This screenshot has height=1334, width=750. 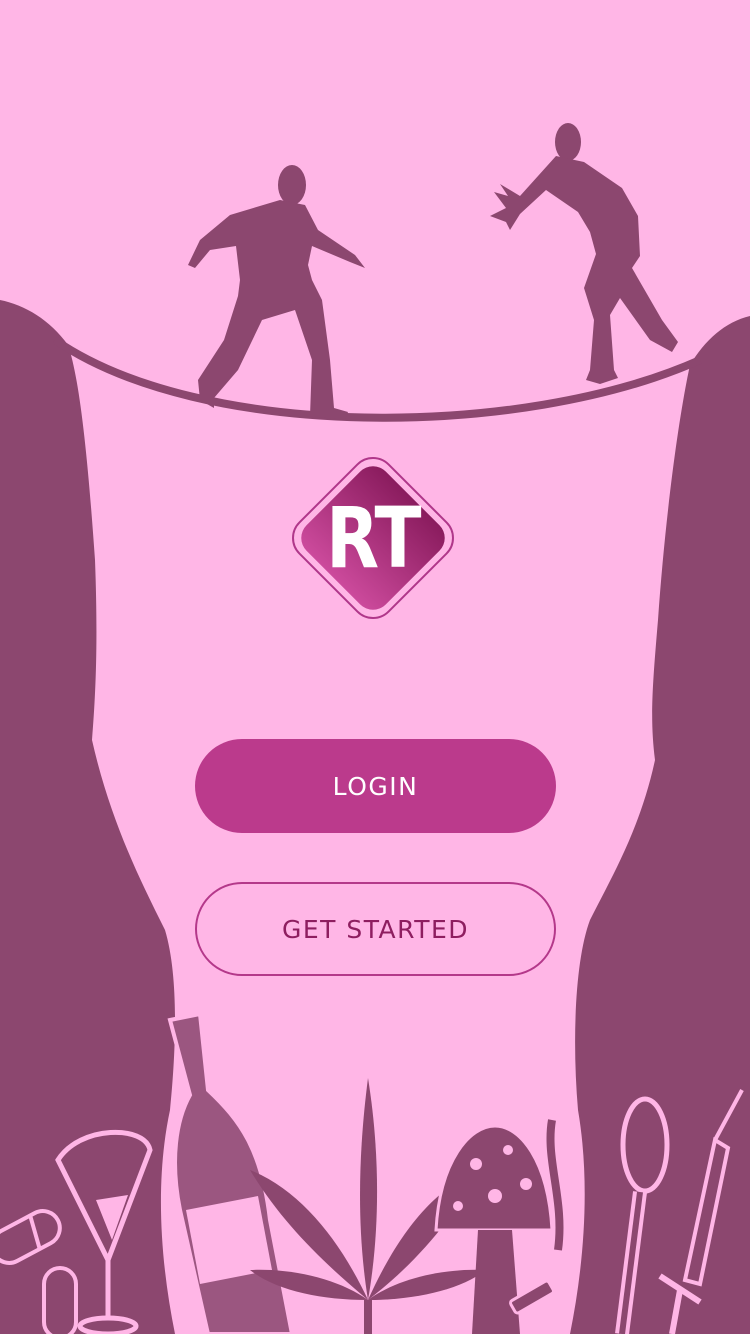 I want to click on login-button-label: LOGIN, so click(x=375, y=786).